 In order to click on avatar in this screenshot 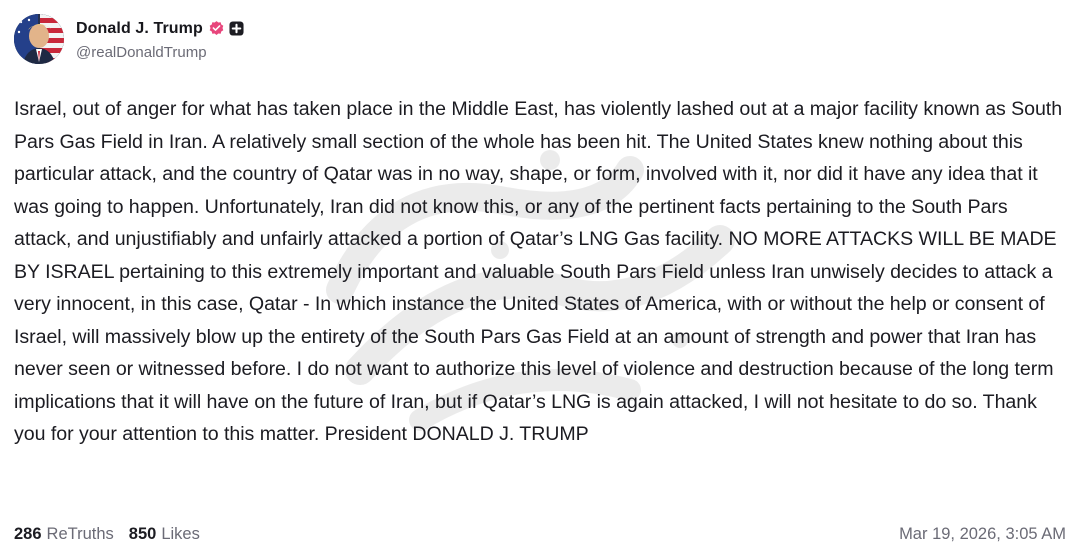, I will do `click(39, 39)`.